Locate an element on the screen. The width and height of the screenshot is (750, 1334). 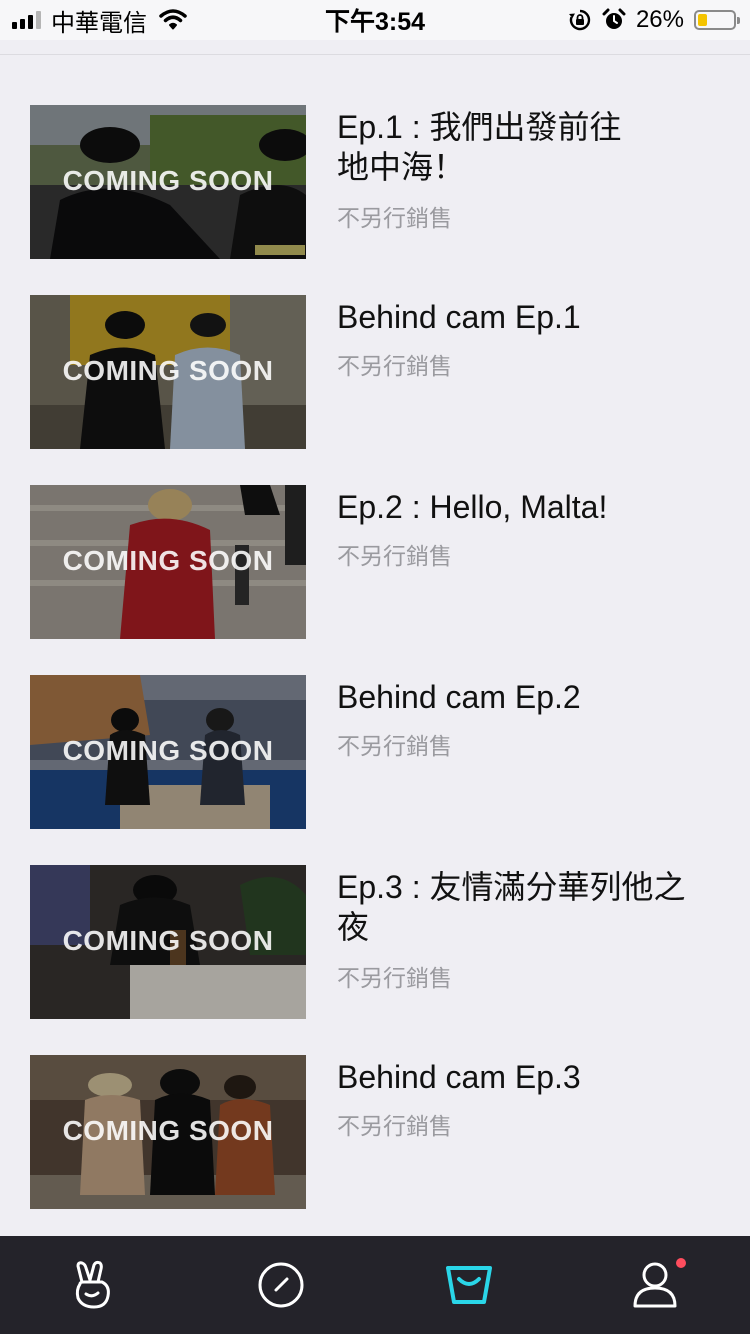
notification-dot is located at coordinates (681, 1263).